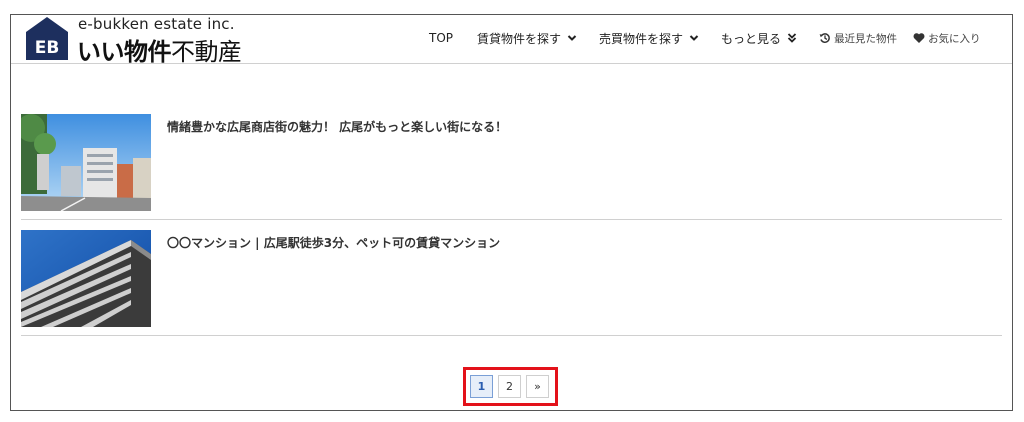 Image resolution: width=1024 pixels, height=422 pixels. Describe the element at coordinates (124, 52) in the screenshot. I see `brand-name-bold: いい物件` at that location.